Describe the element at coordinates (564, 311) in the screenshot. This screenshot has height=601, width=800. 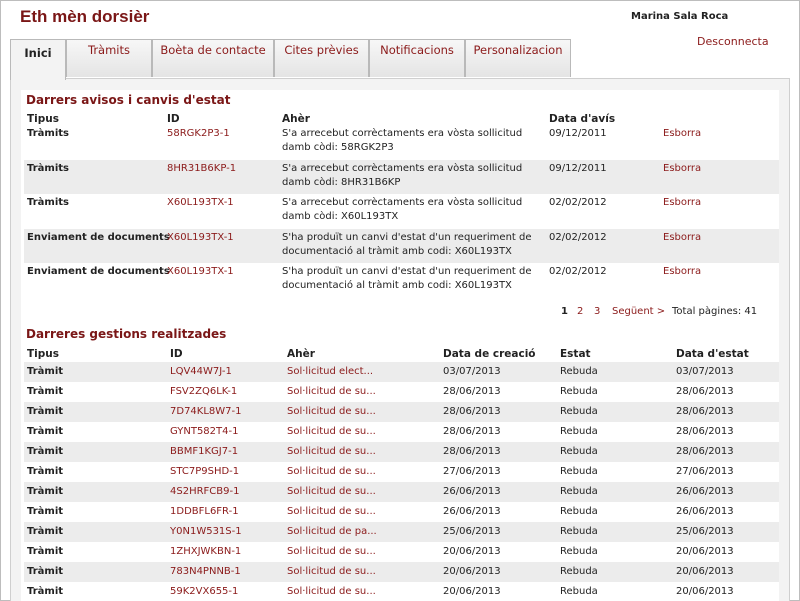
I see `pager-page-1: 1` at that location.